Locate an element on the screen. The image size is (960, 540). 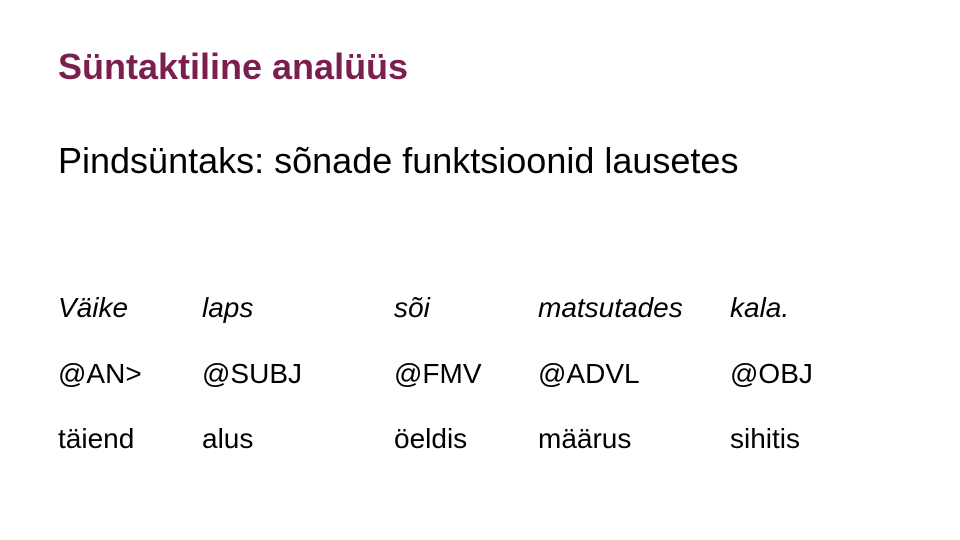
word-cell: Väike is located at coordinates (93, 307).